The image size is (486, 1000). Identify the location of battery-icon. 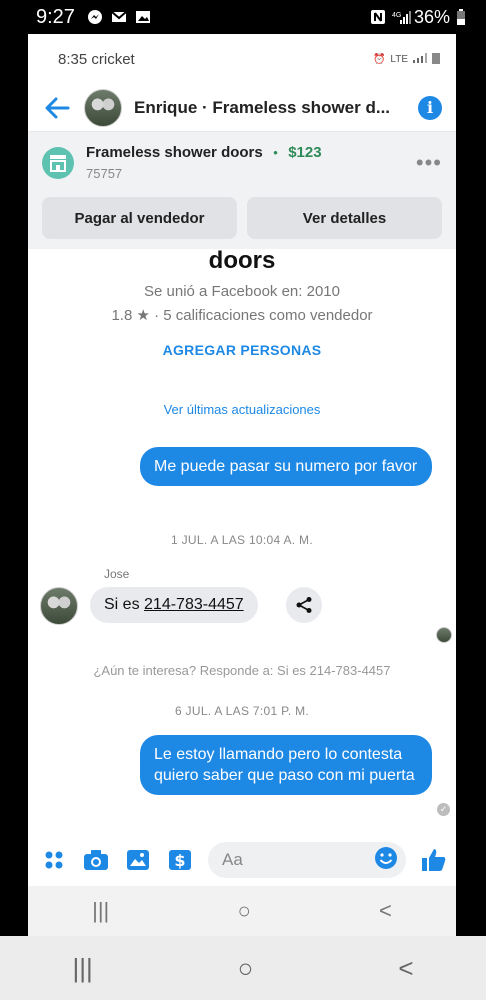
(464, 17).